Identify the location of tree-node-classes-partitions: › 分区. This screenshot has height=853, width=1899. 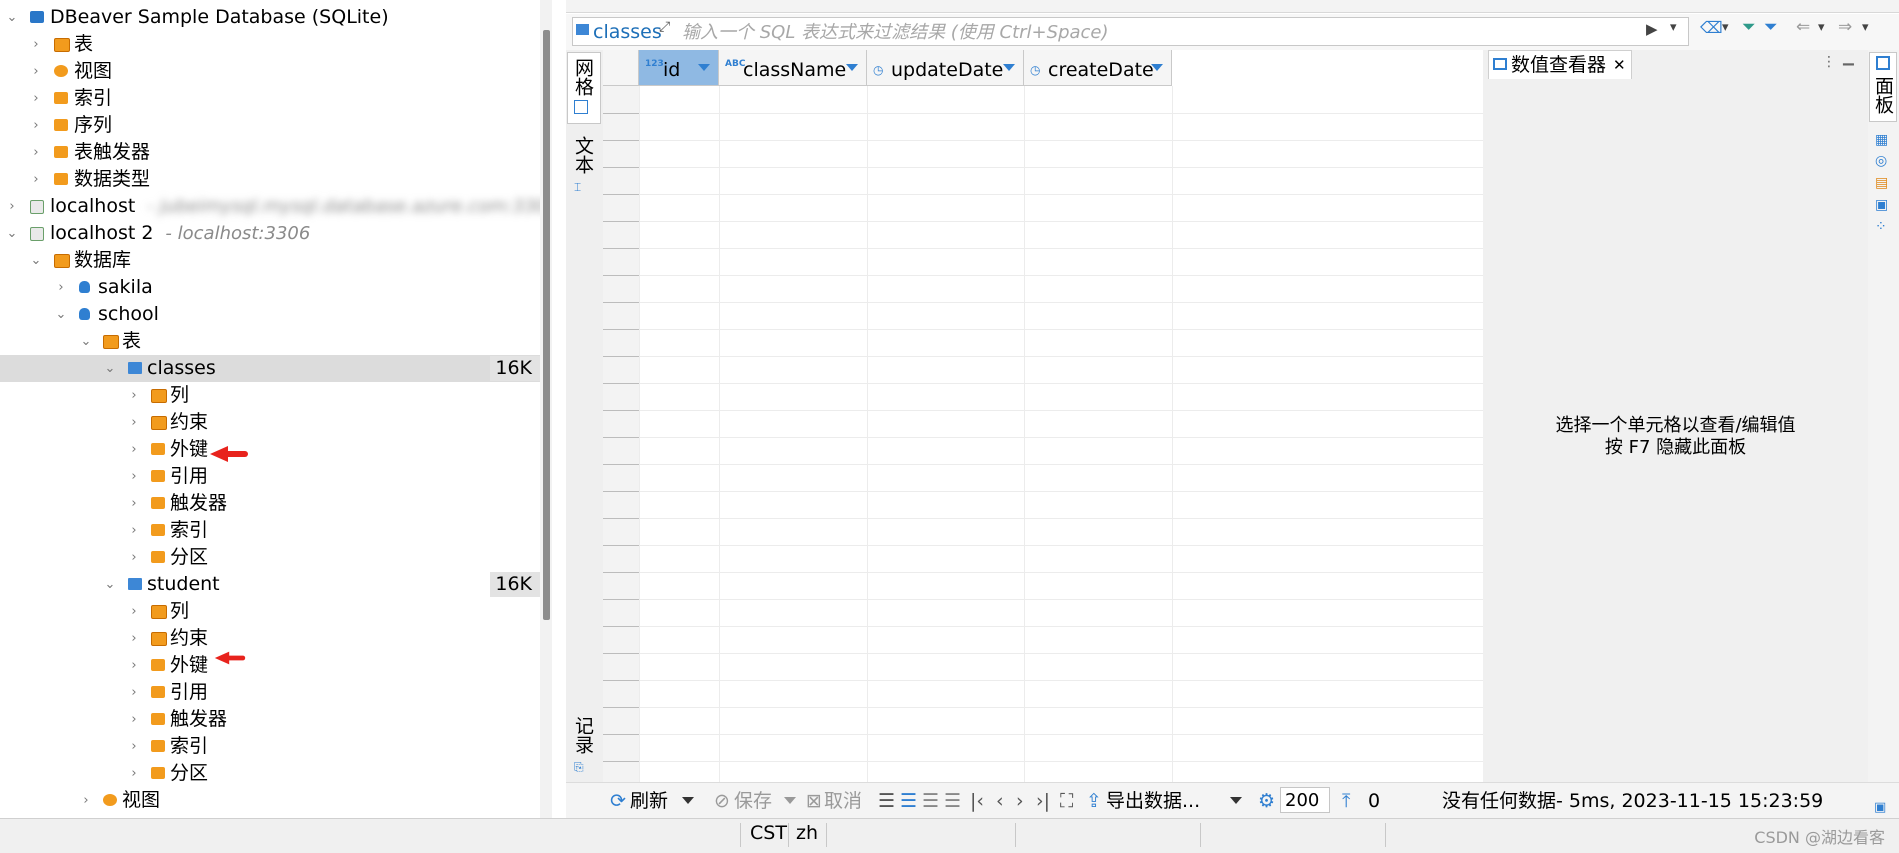
(270, 557).